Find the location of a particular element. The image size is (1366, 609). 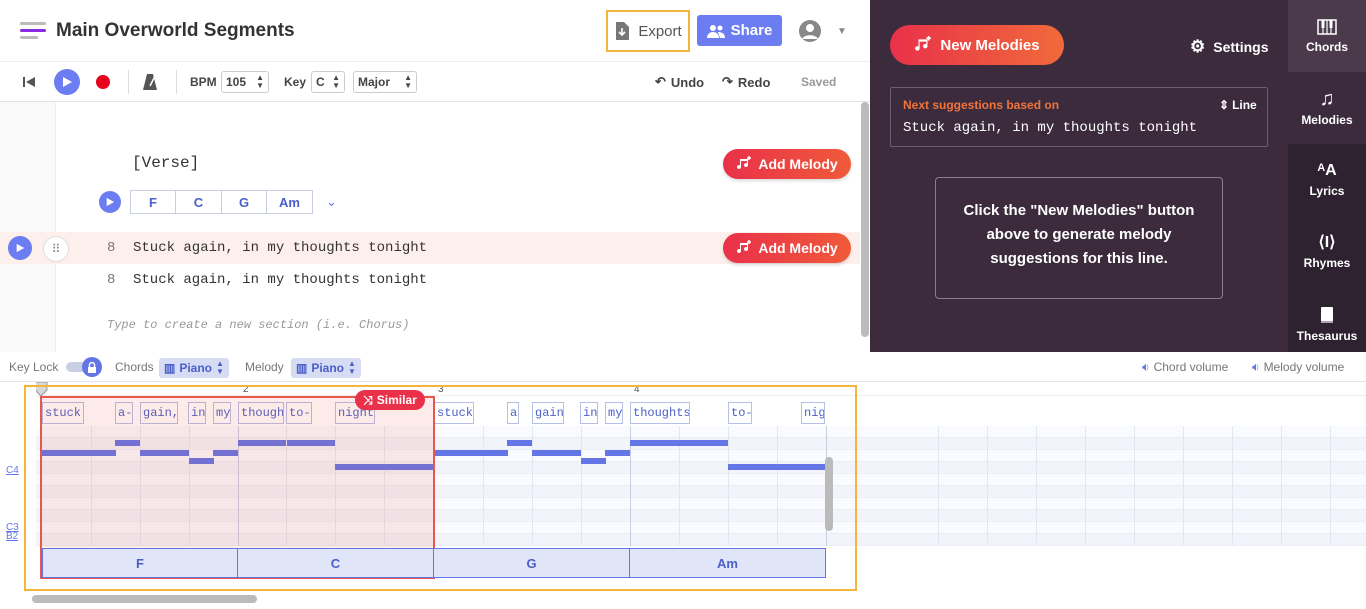

drag-handle-icon: ⠿ is located at coordinates (56, 249).